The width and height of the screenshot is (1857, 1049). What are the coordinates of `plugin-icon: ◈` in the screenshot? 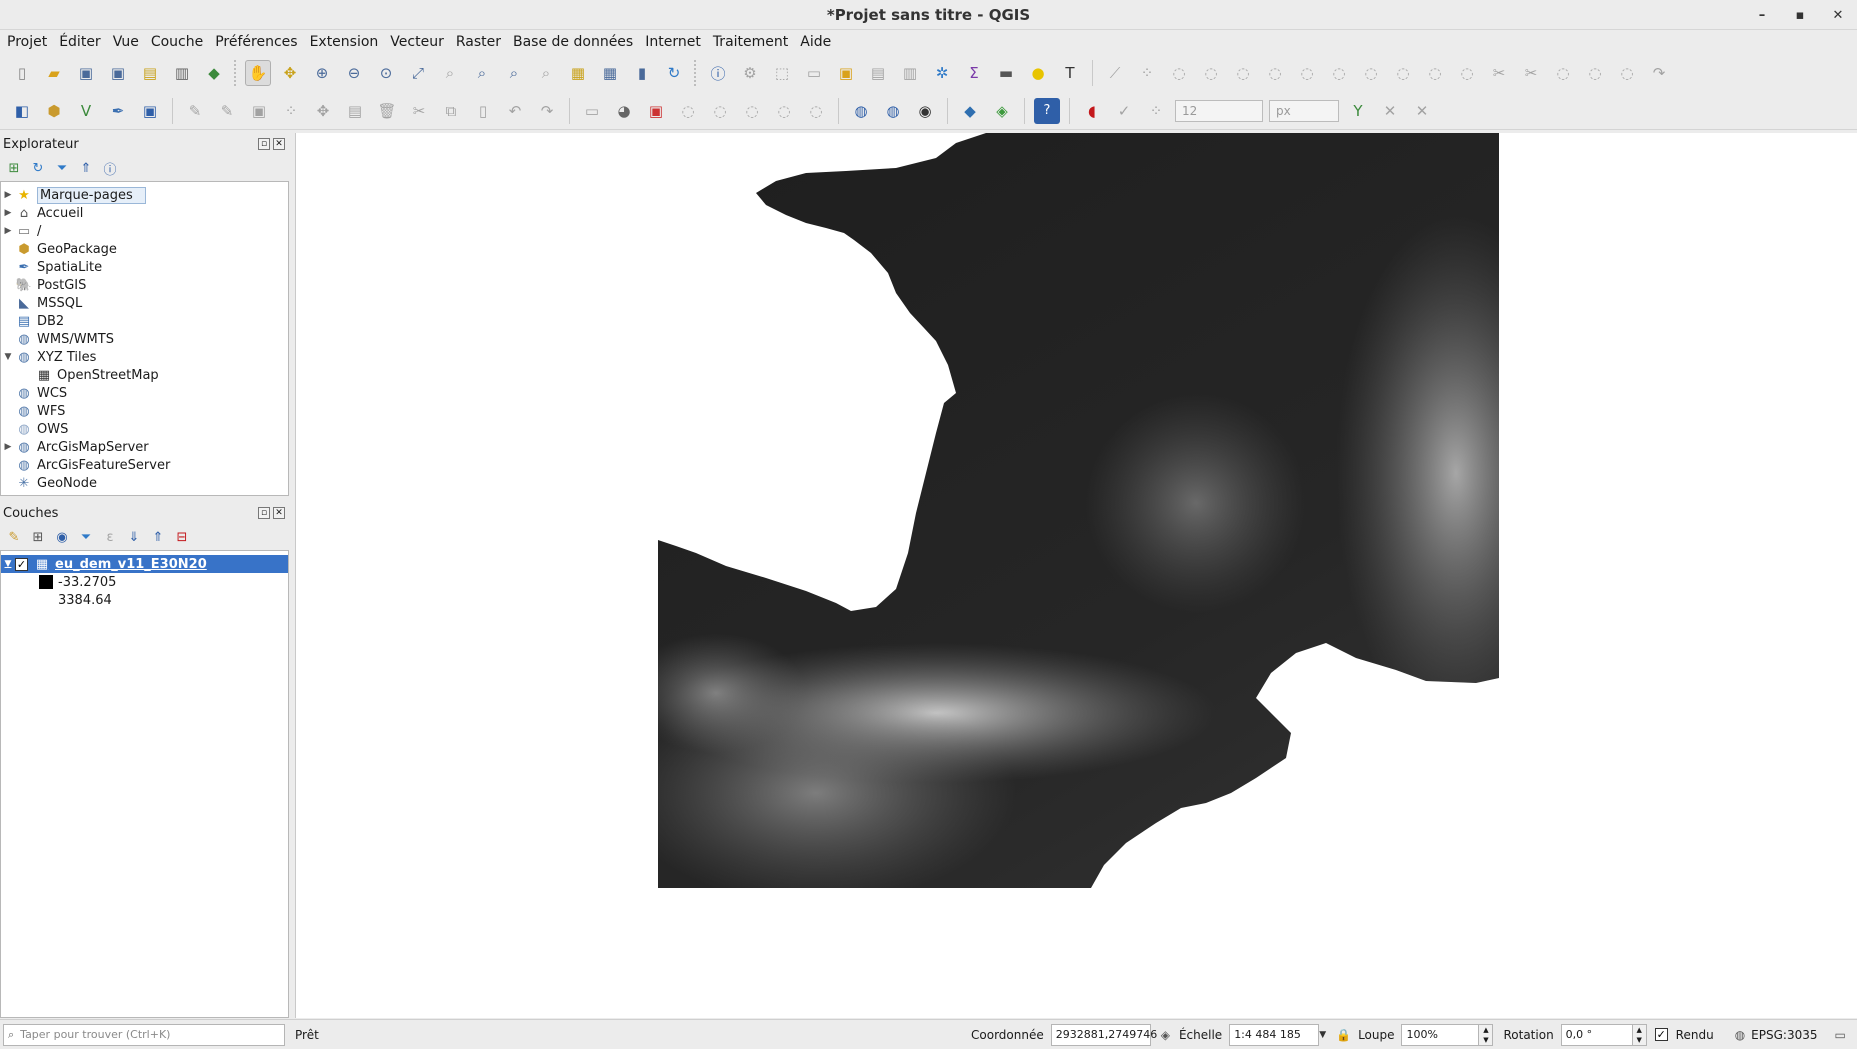 It's located at (1002, 111).